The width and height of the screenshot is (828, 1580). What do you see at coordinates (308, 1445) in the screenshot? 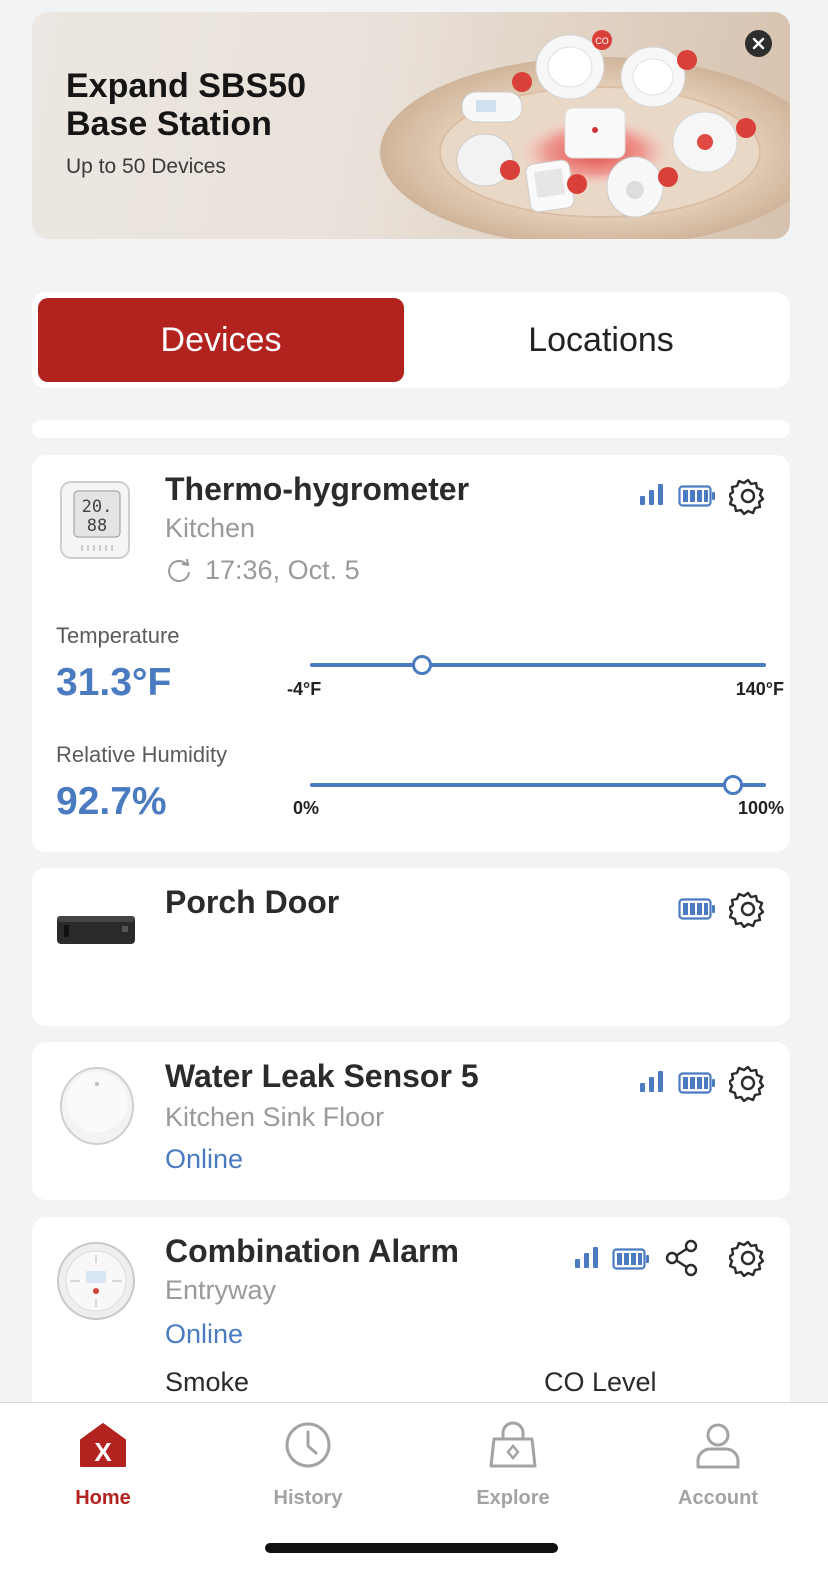
I see `clock-icon` at bounding box center [308, 1445].